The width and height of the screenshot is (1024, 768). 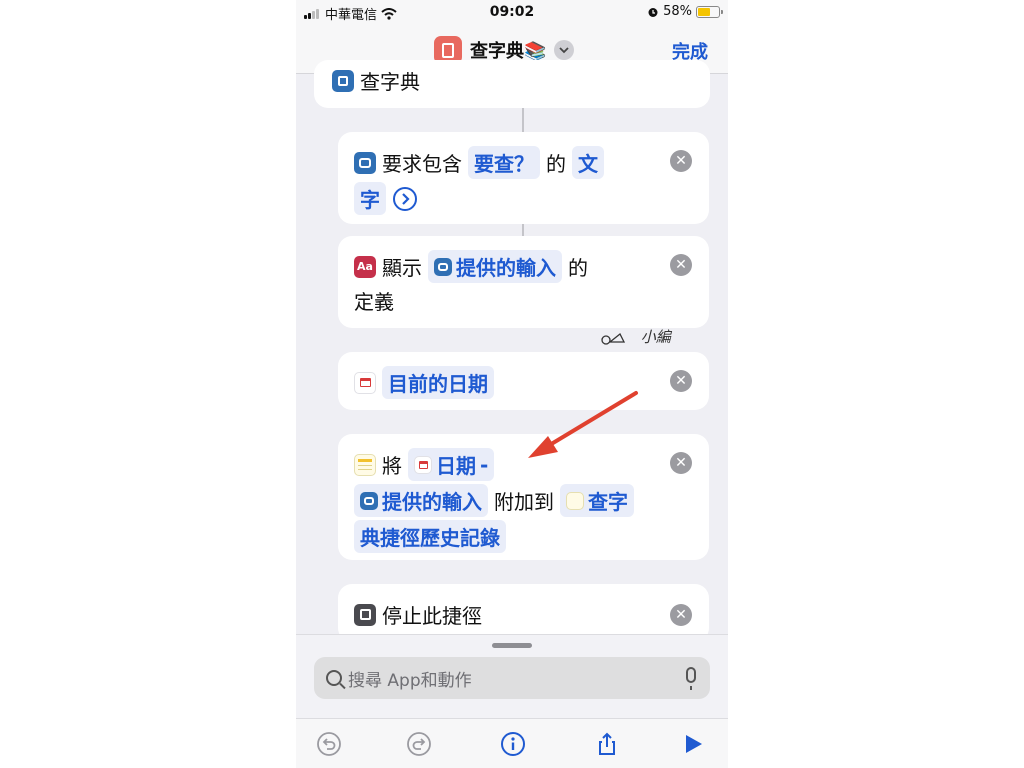 I want to click on play-icon, so click(x=694, y=744).